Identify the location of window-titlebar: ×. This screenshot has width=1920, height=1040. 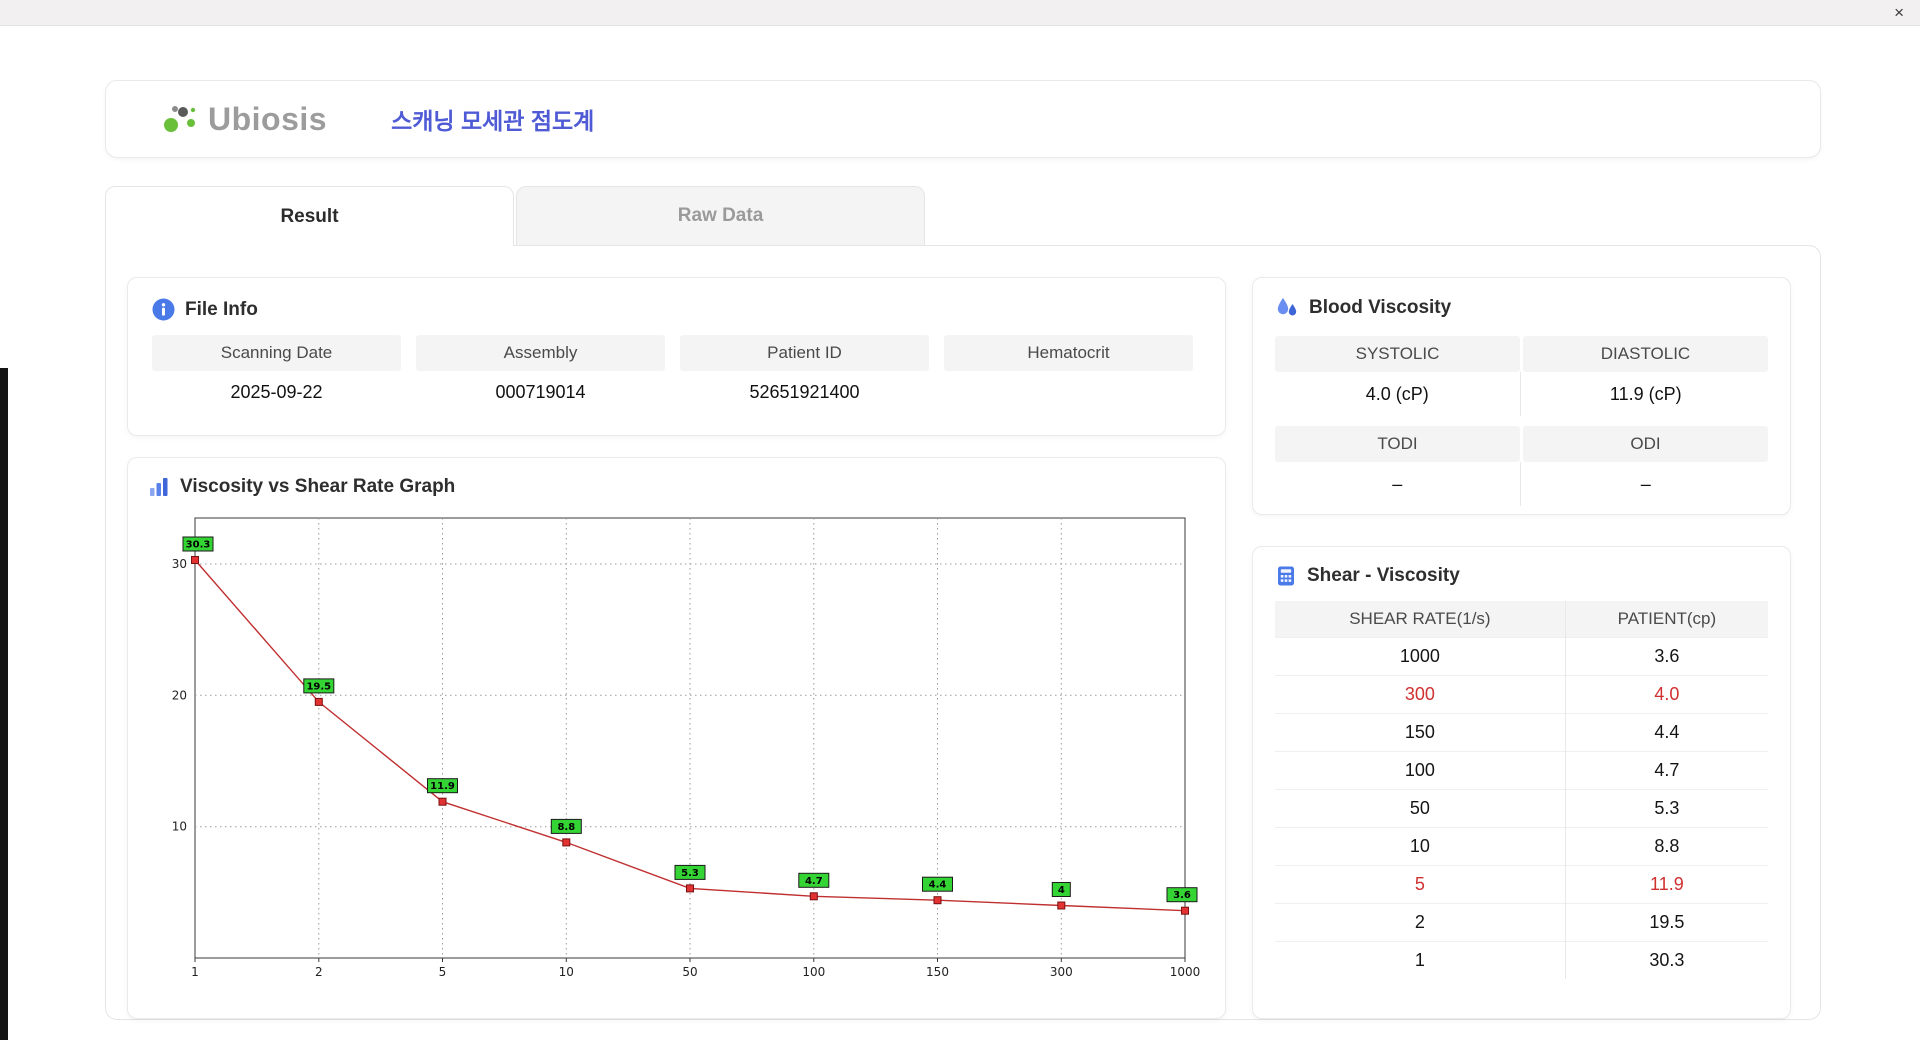
(960, 13).